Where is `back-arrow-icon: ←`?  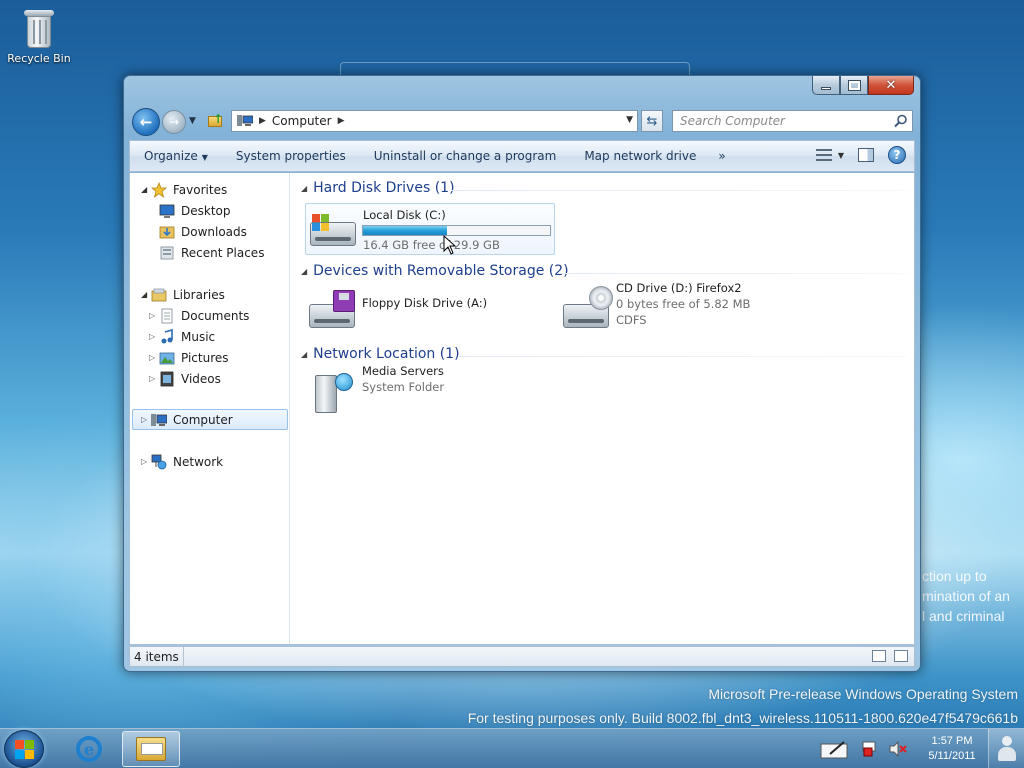 back-arrow-icon: ← is located at coordinates (146, 122).